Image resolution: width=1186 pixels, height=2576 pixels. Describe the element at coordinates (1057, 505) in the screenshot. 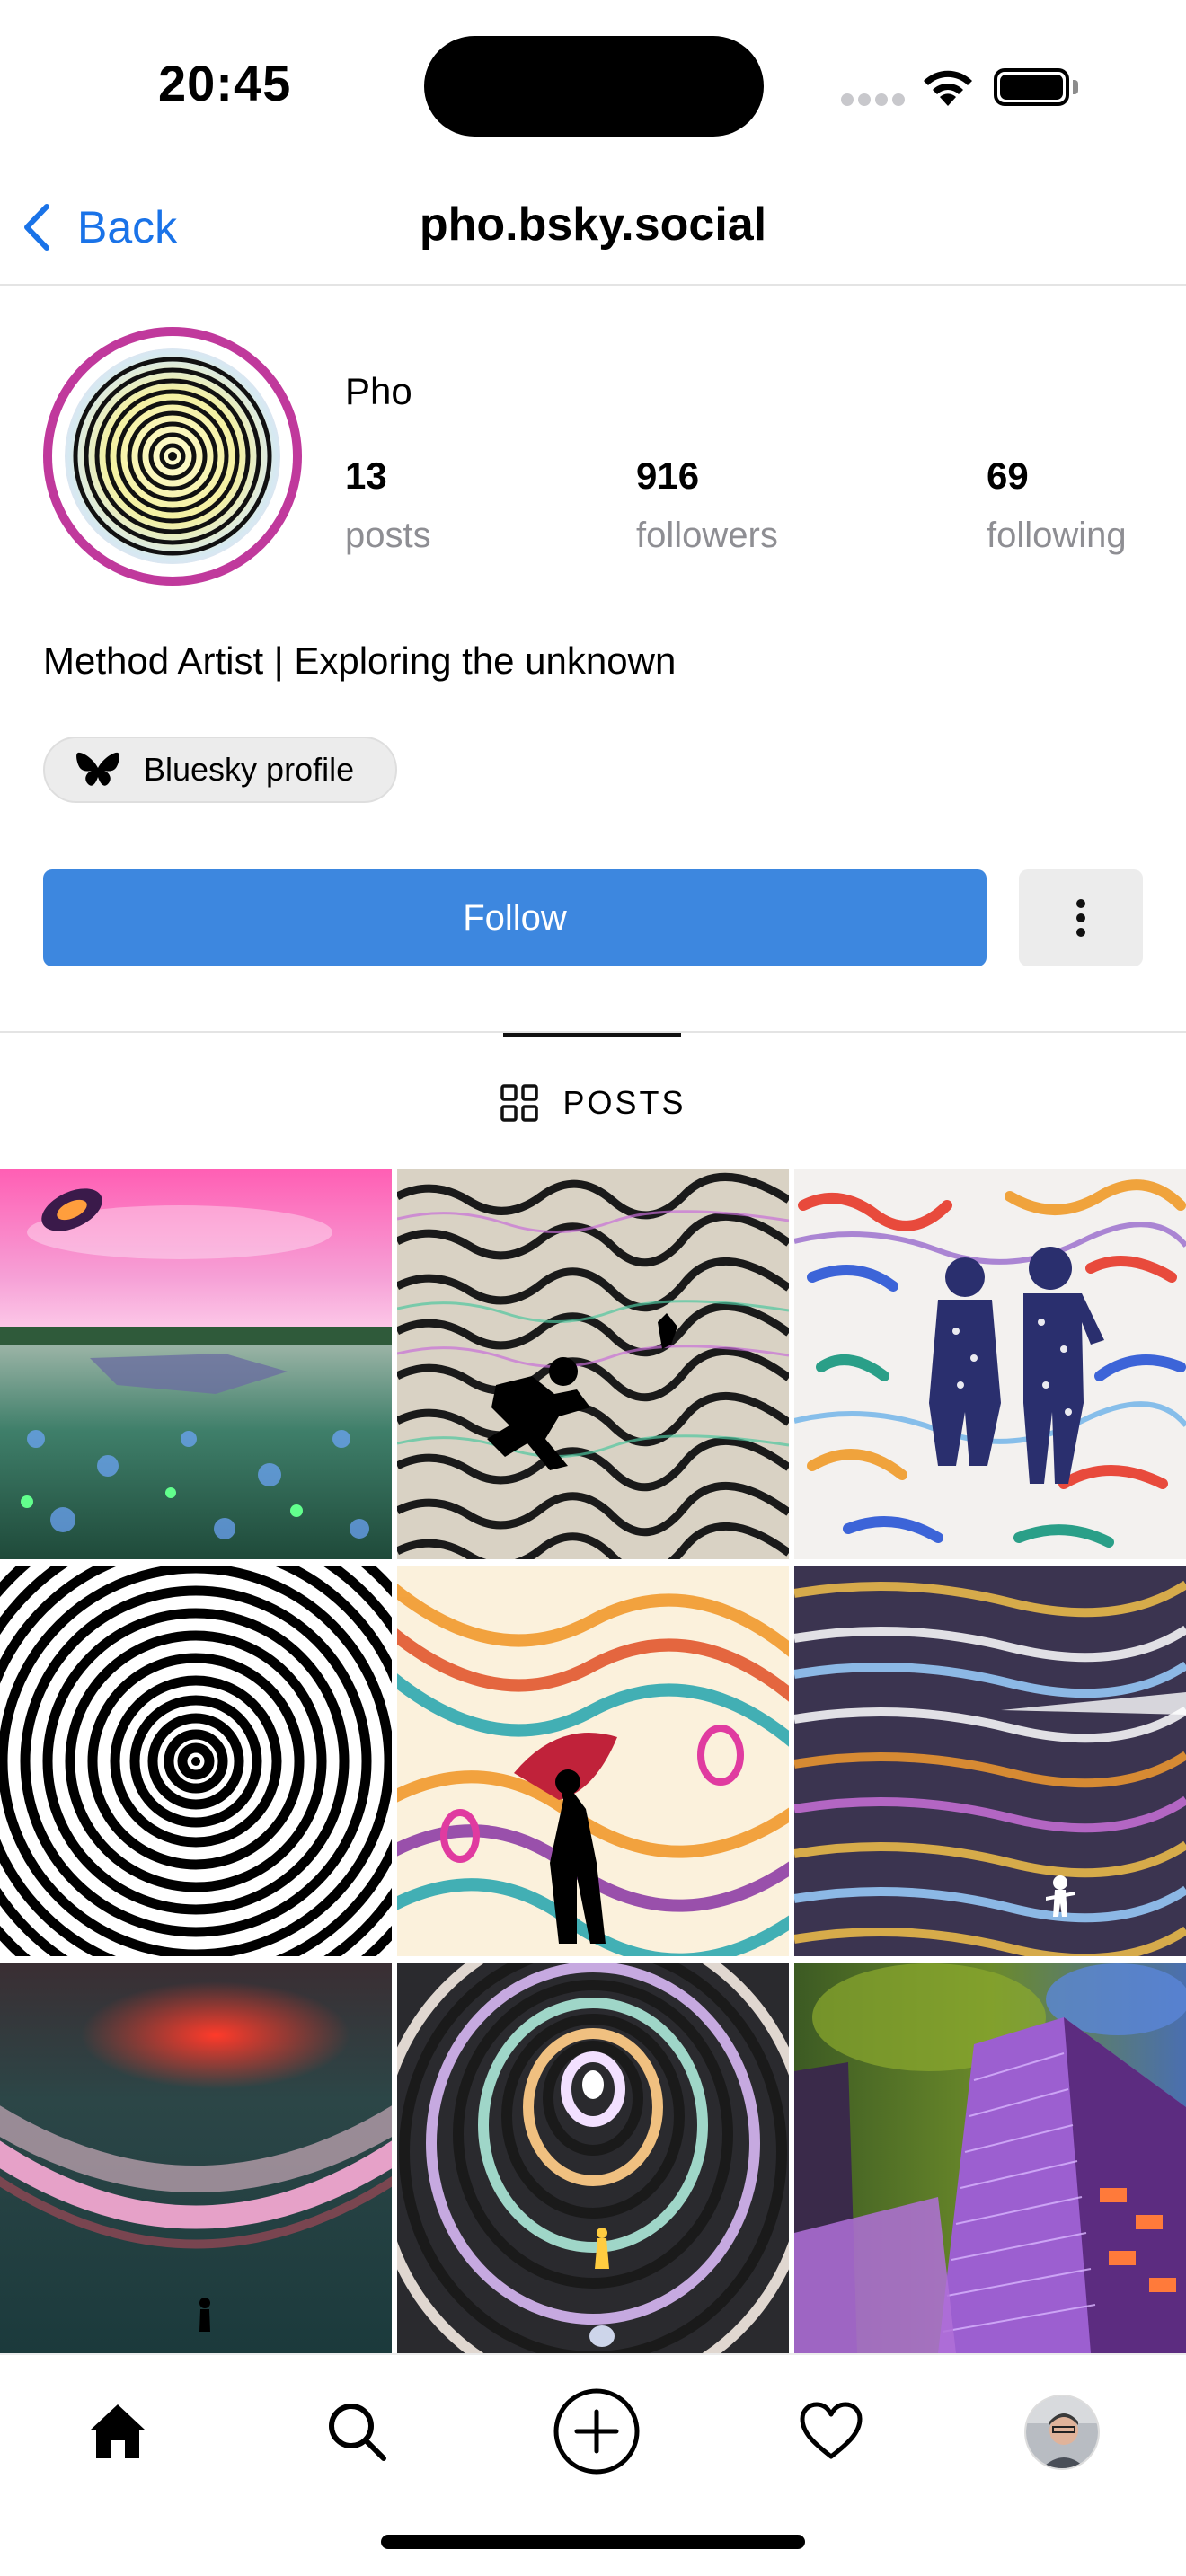

I see `stat-following: 69 following` at that location.